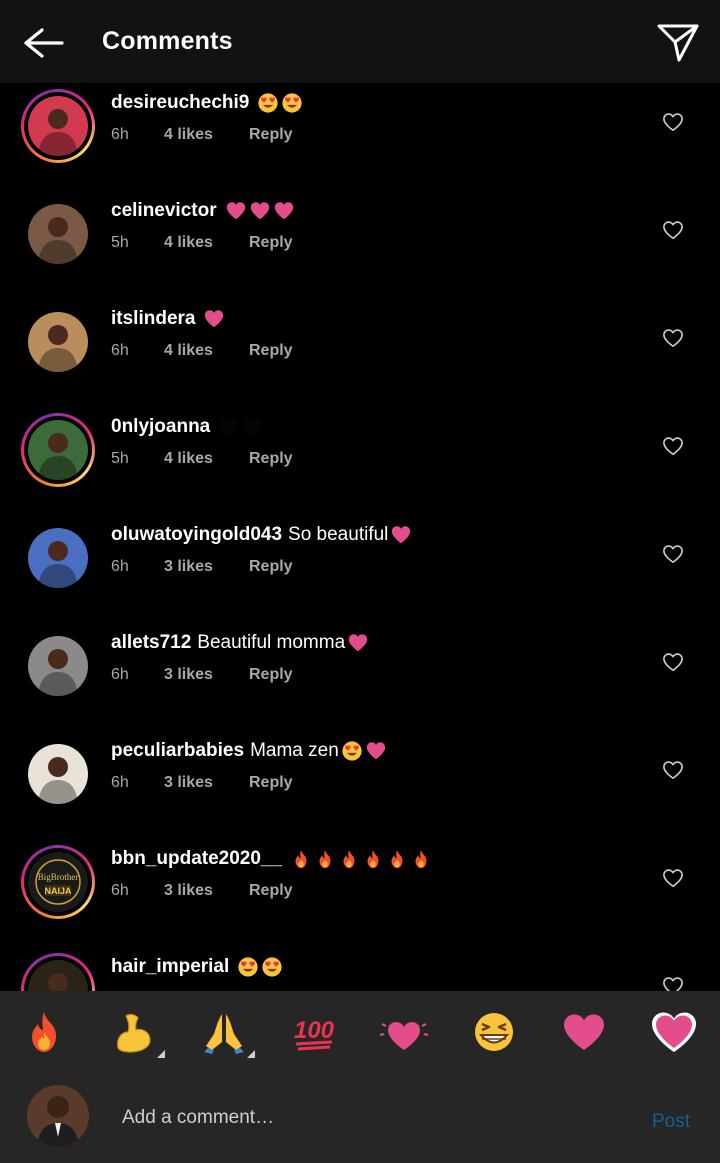  I want to click on comment-meta: 6h 4 likes Reply, so click(202, 135).